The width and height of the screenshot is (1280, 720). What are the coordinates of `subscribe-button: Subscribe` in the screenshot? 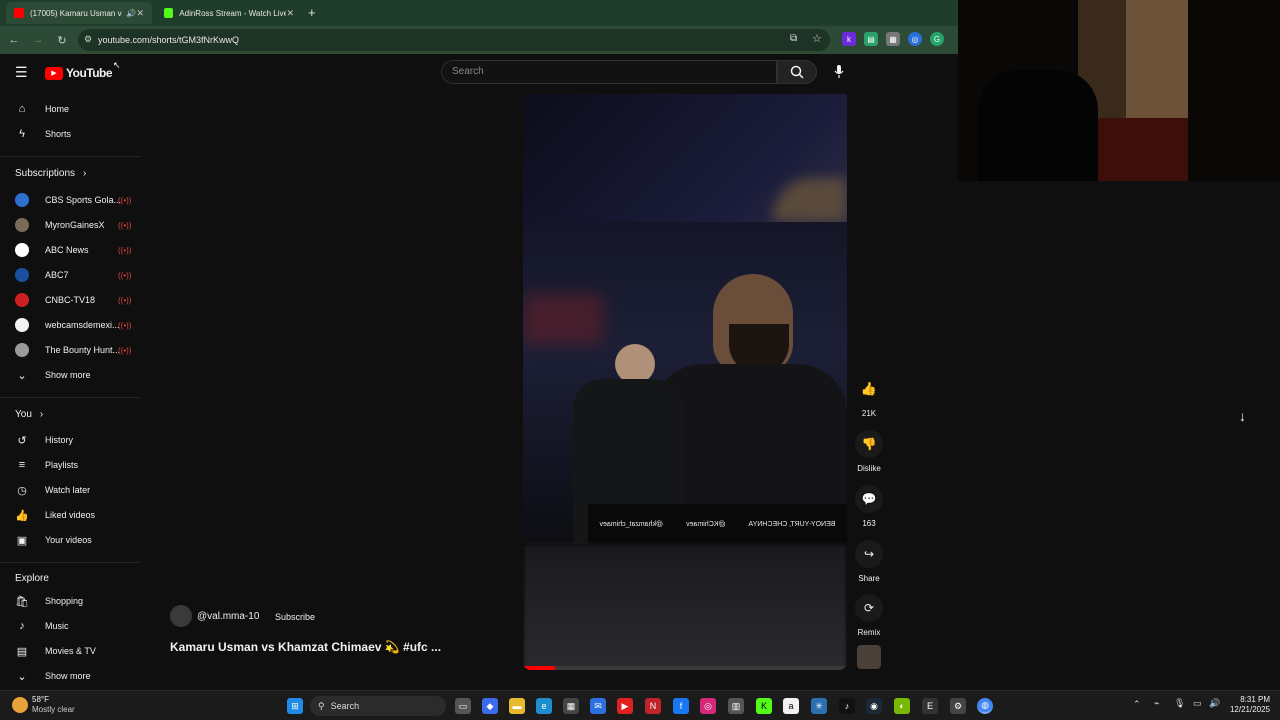 It's located at (295, 617).